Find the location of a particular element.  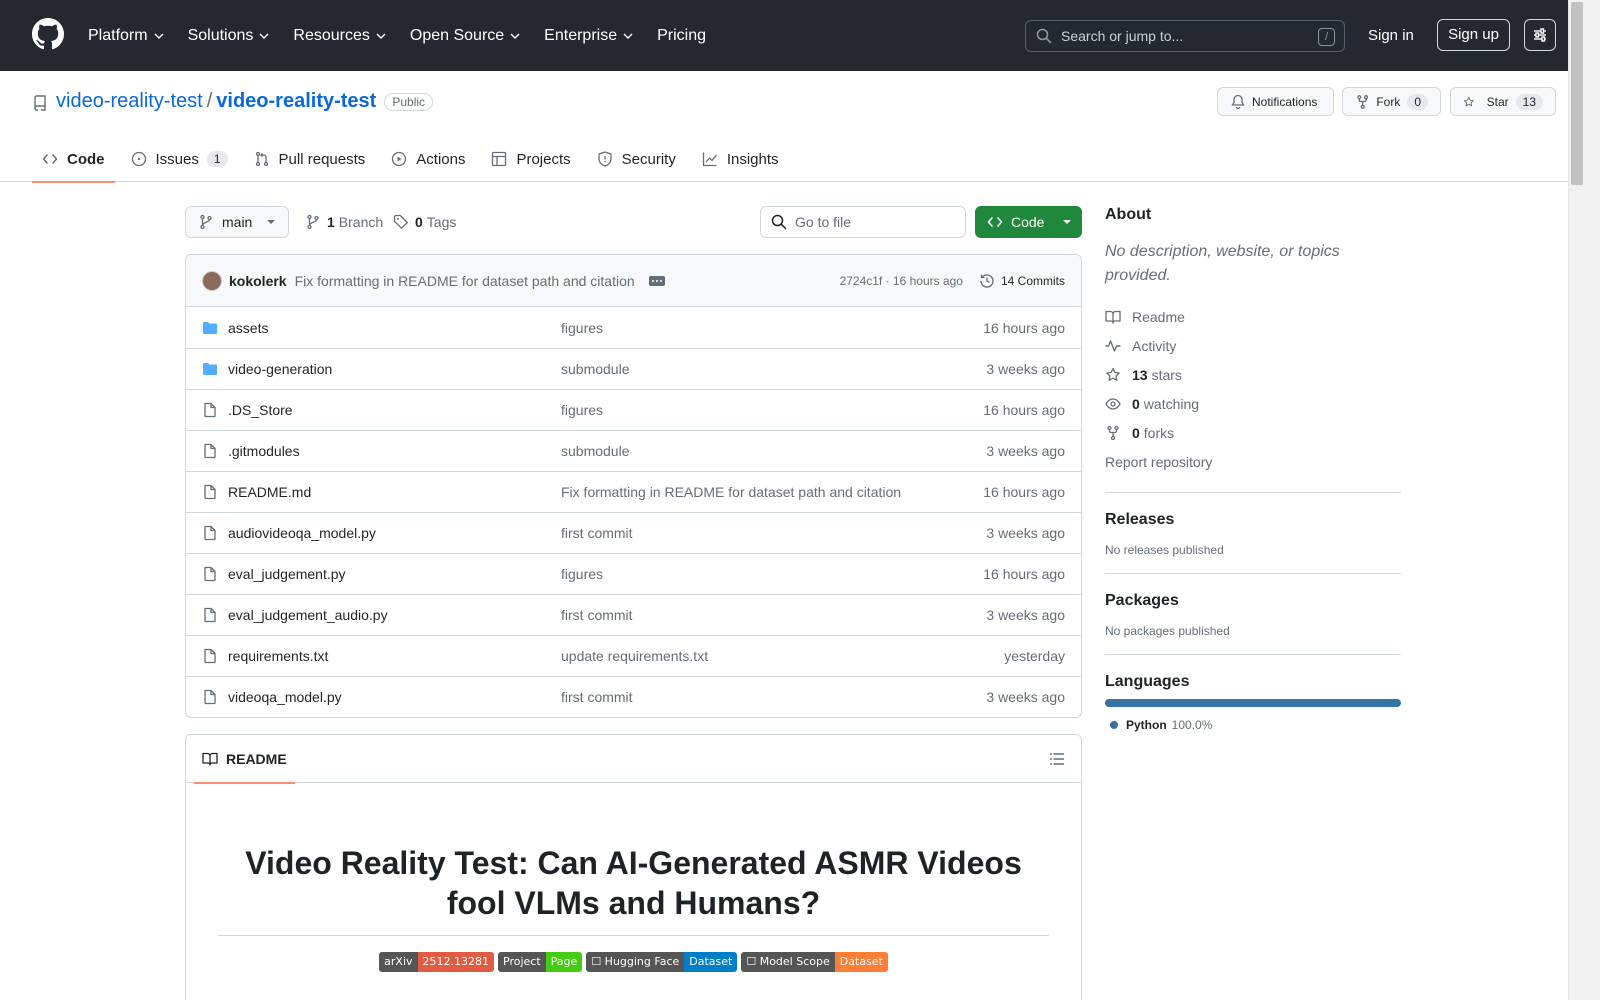

tab-insights: Insights is located at coordinates (740, 159).